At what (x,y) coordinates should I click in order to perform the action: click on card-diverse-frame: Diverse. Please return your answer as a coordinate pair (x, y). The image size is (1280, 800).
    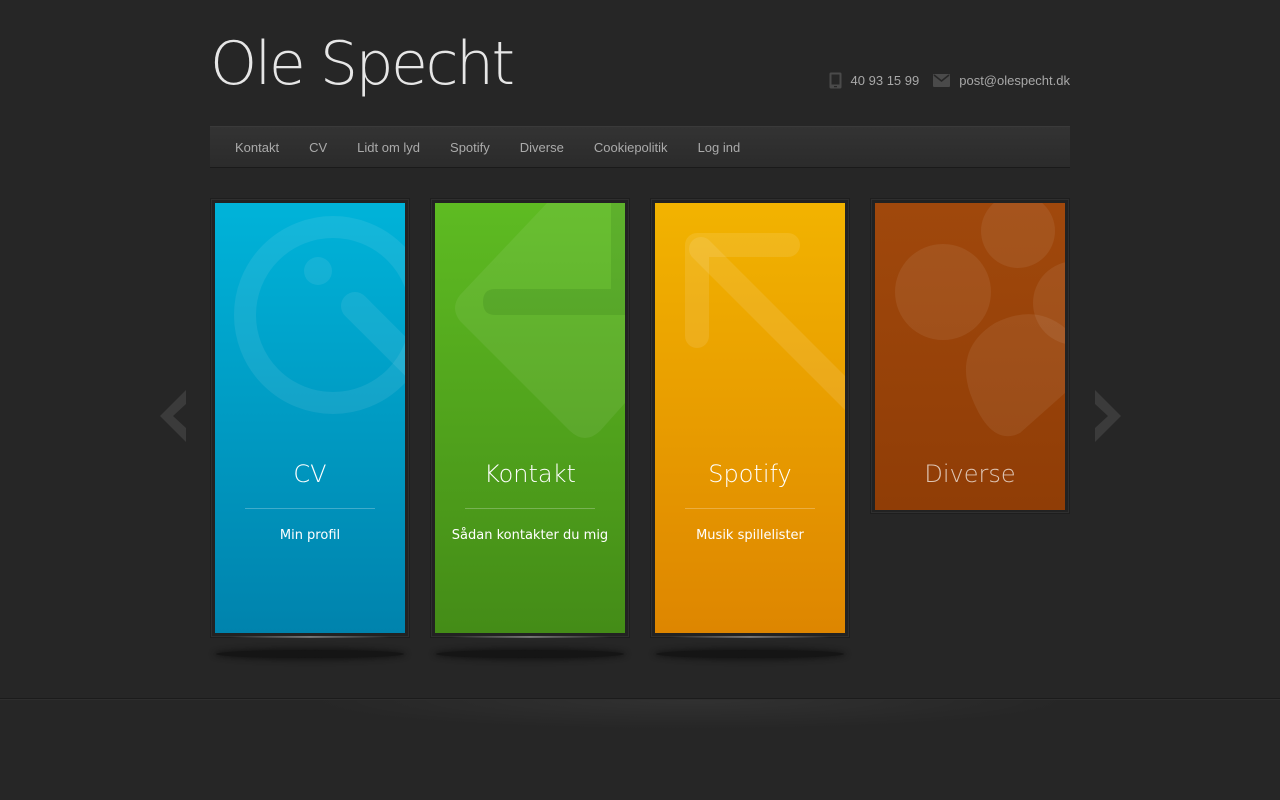
    Looking at the image, I should click on (970, 356).